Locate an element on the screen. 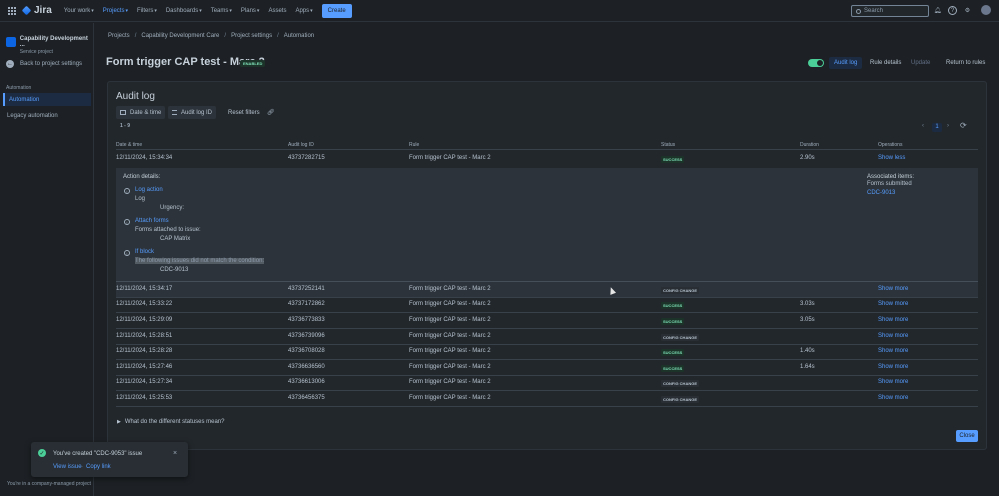  reset-filters-button: Reset filters is located at coordinates (244, 112).